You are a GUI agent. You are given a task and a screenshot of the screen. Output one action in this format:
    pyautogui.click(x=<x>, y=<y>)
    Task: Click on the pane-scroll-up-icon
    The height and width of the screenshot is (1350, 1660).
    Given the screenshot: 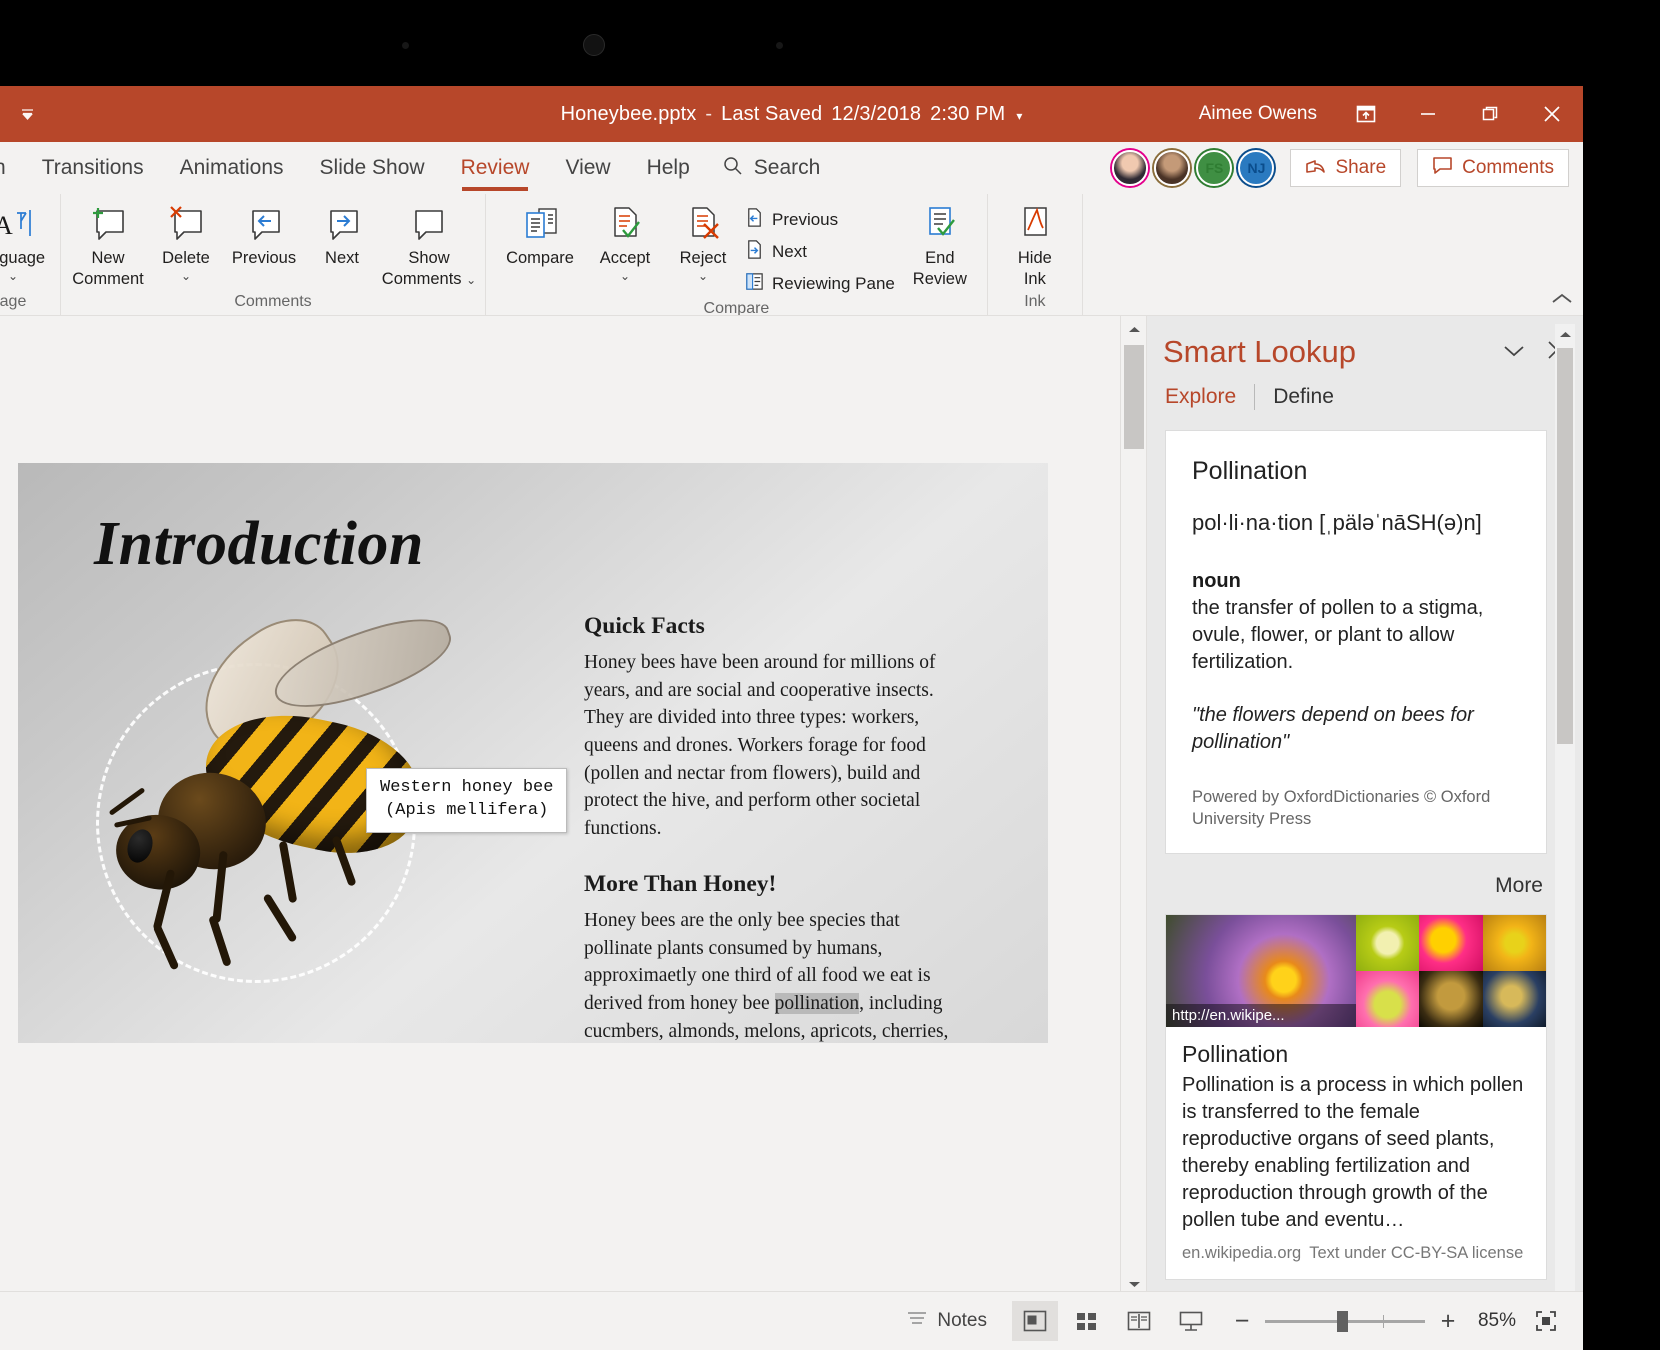 What is the action you would take?
    pyautogui.click(x=1565, y=334)
    